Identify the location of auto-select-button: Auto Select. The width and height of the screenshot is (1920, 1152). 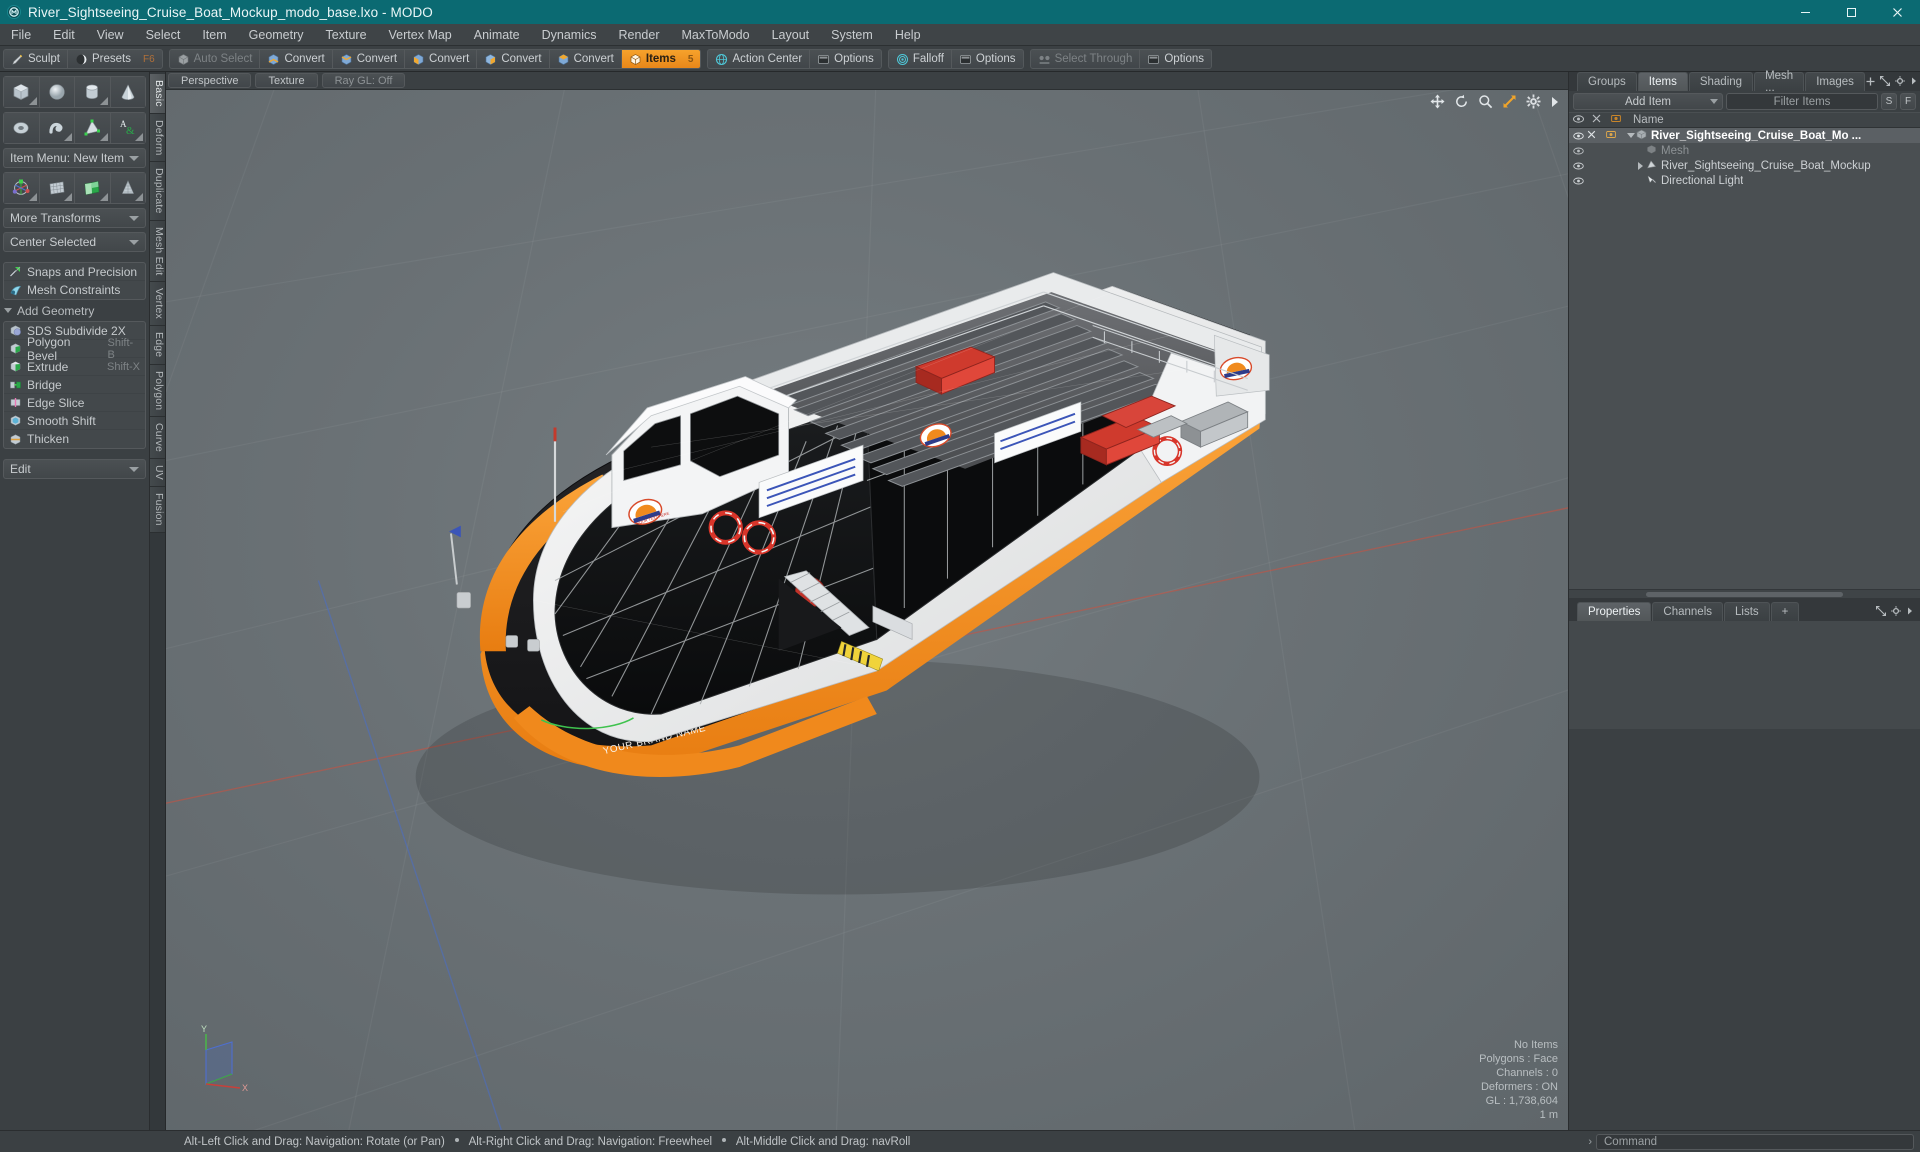
(215, 59).